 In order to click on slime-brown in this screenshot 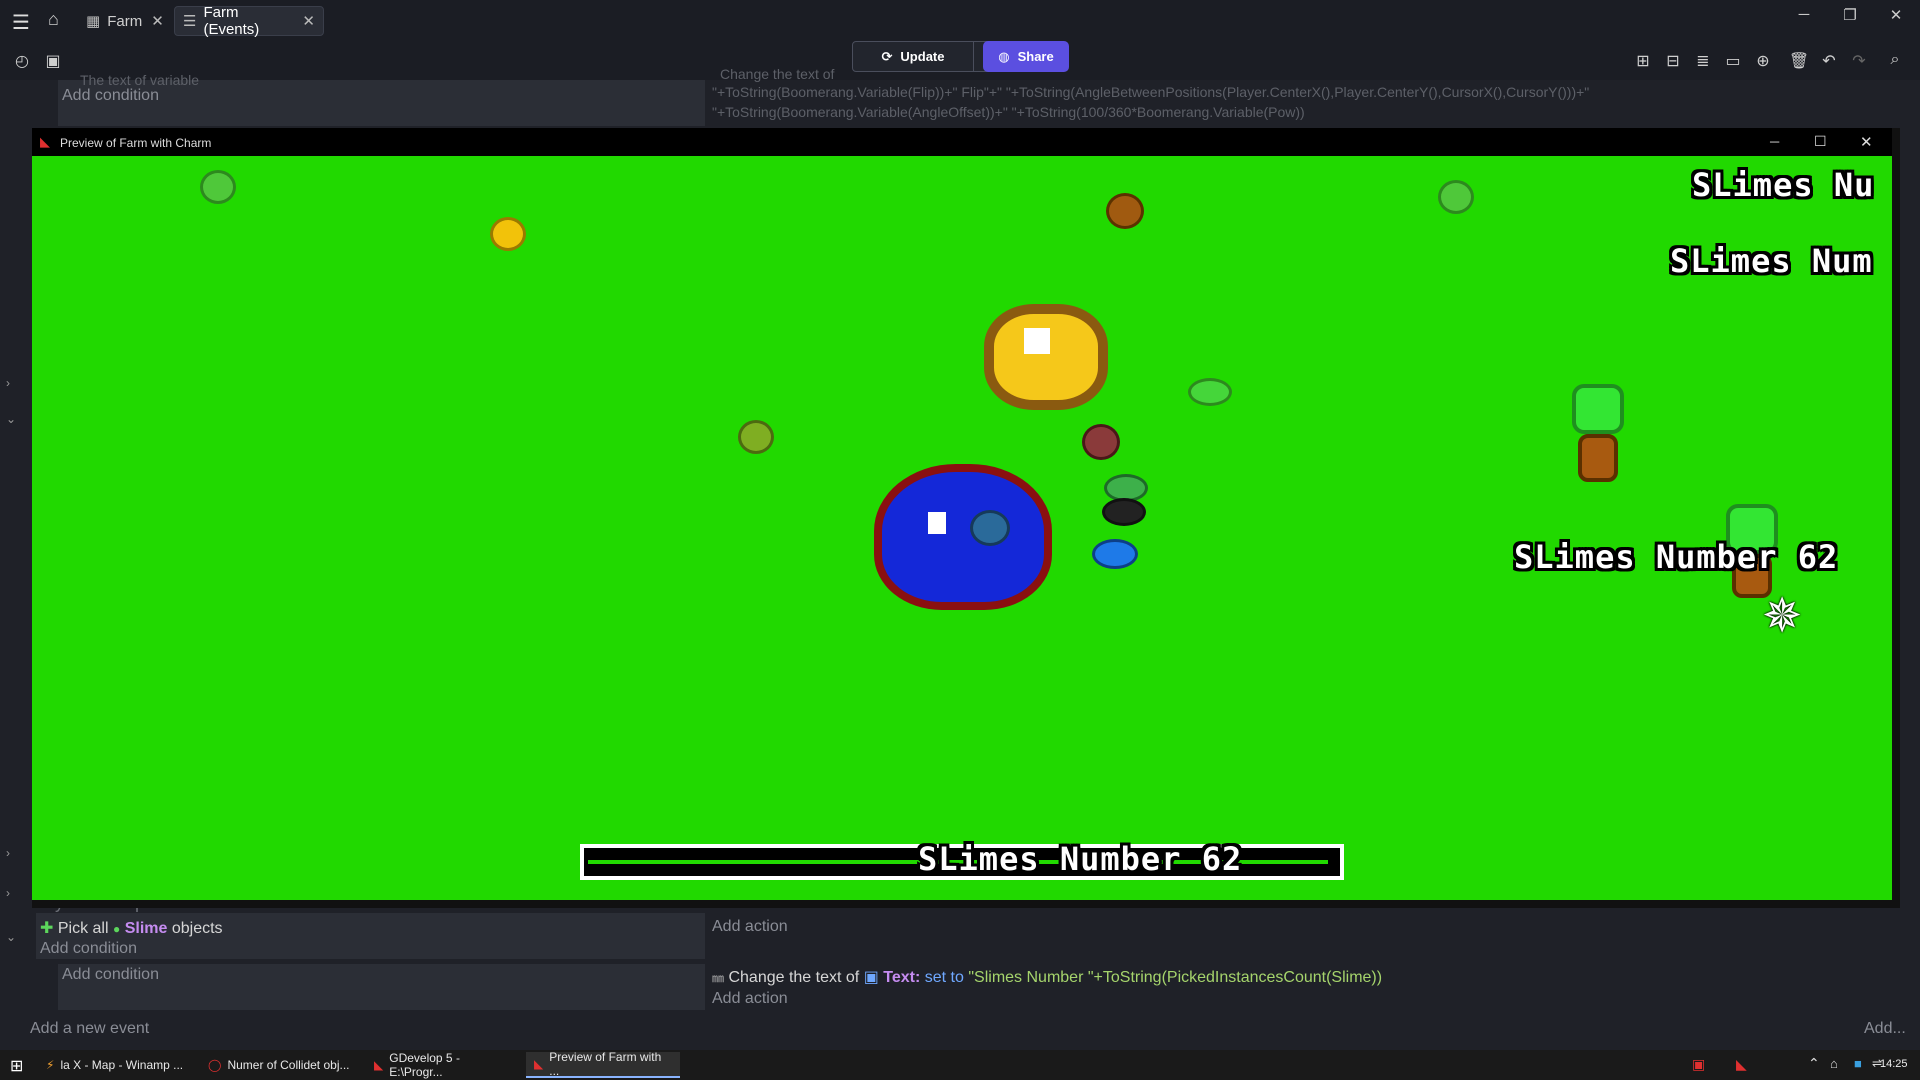, I will do `click(1125, 211)`.